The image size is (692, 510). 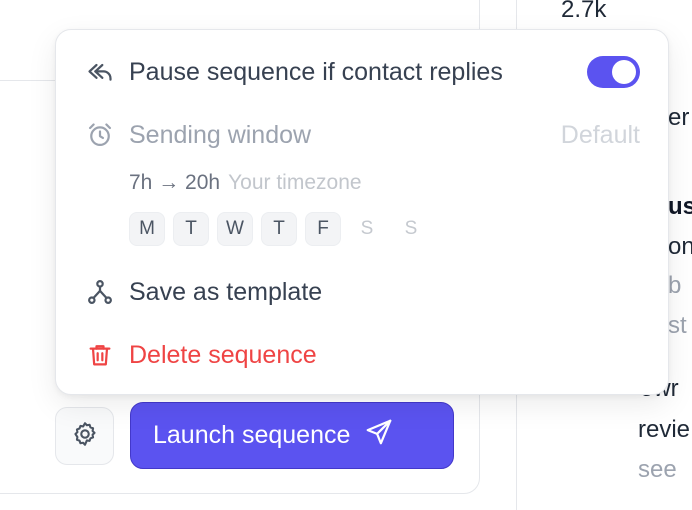 I want to click on day-toggle-tuesday: T, so click(x=191, y=229).